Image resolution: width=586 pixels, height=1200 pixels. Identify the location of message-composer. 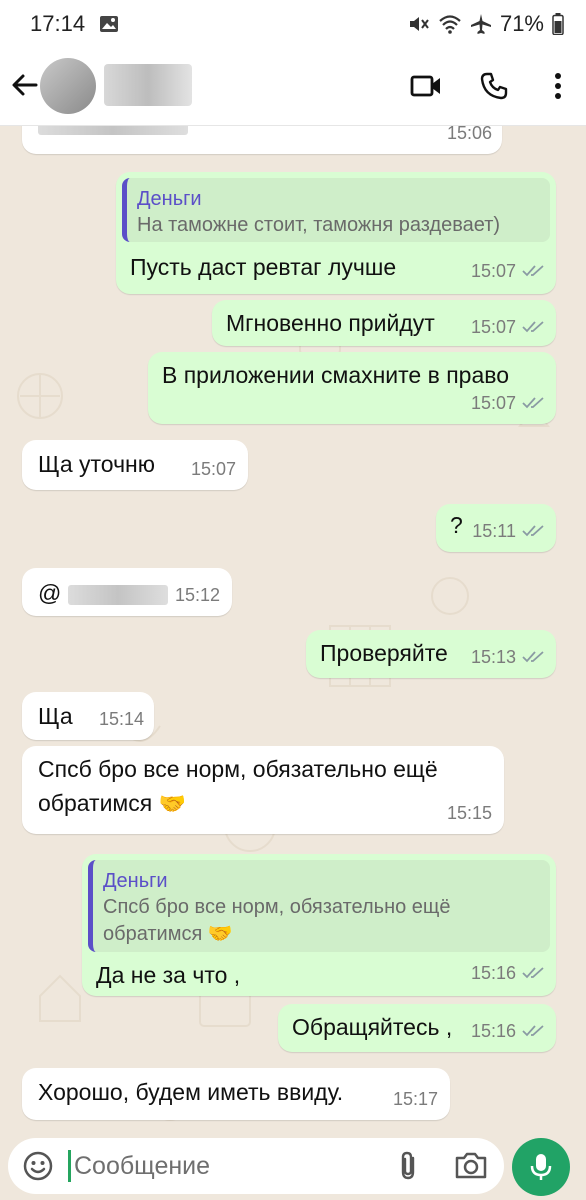
(256, 1166).